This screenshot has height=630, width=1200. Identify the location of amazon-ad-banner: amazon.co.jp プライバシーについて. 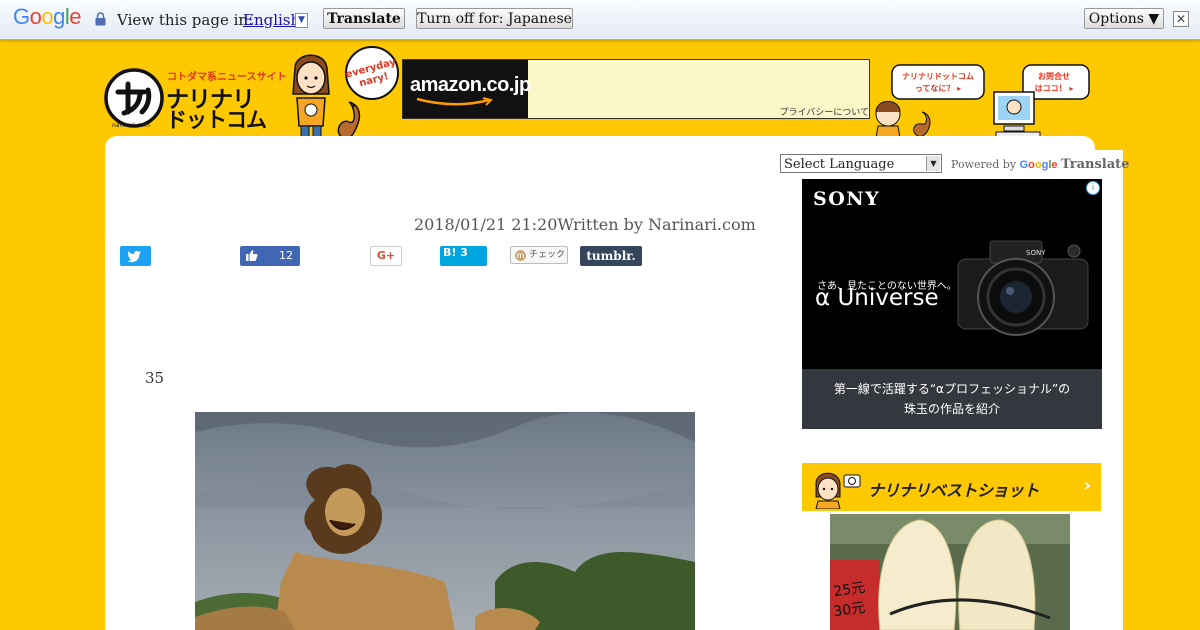
(636, 89).